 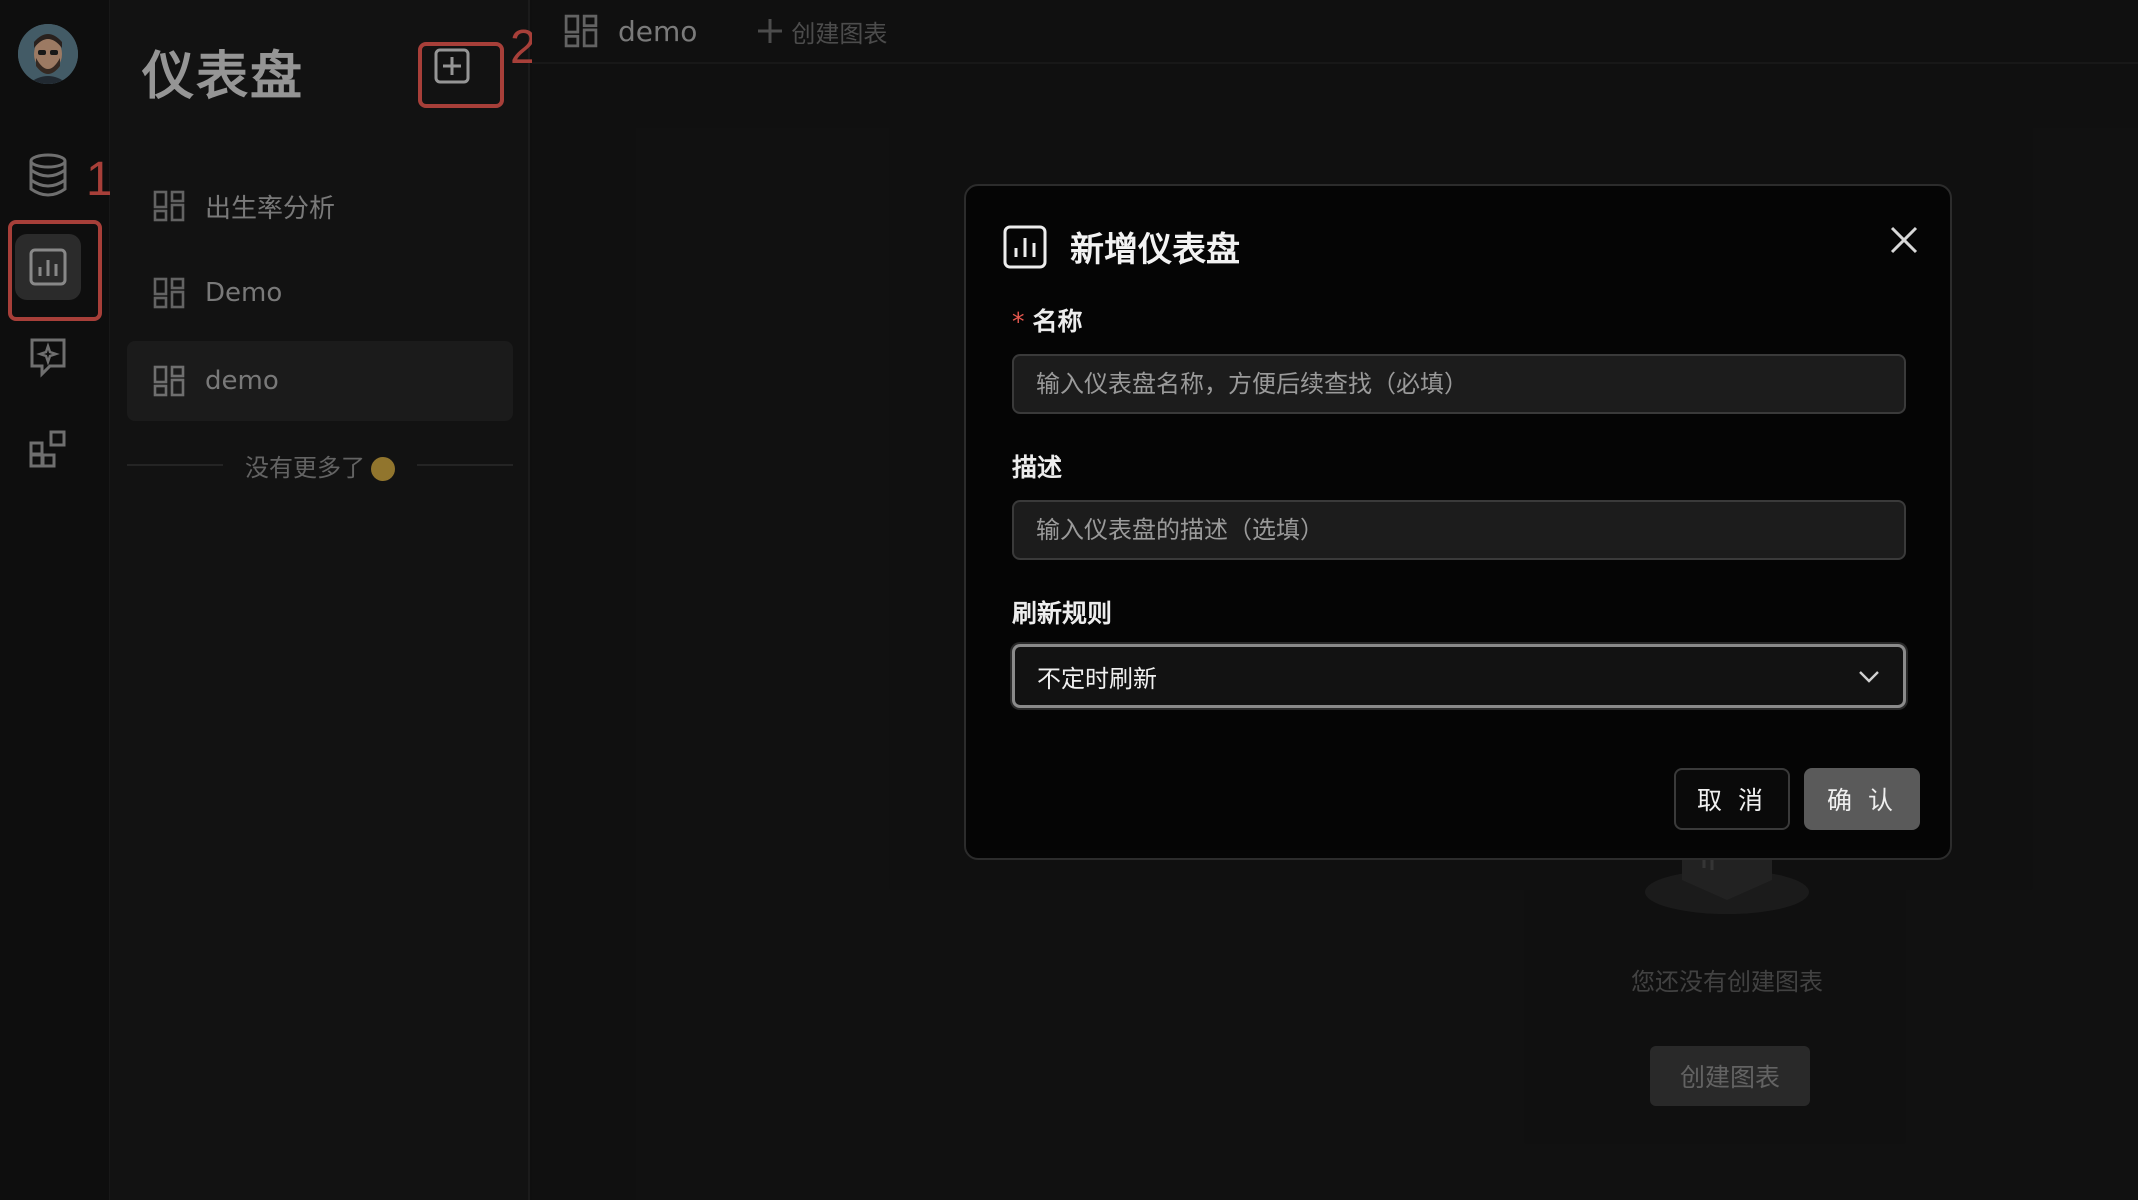 I want to click on chevron-down-icon, so click(x=1869, y=677).